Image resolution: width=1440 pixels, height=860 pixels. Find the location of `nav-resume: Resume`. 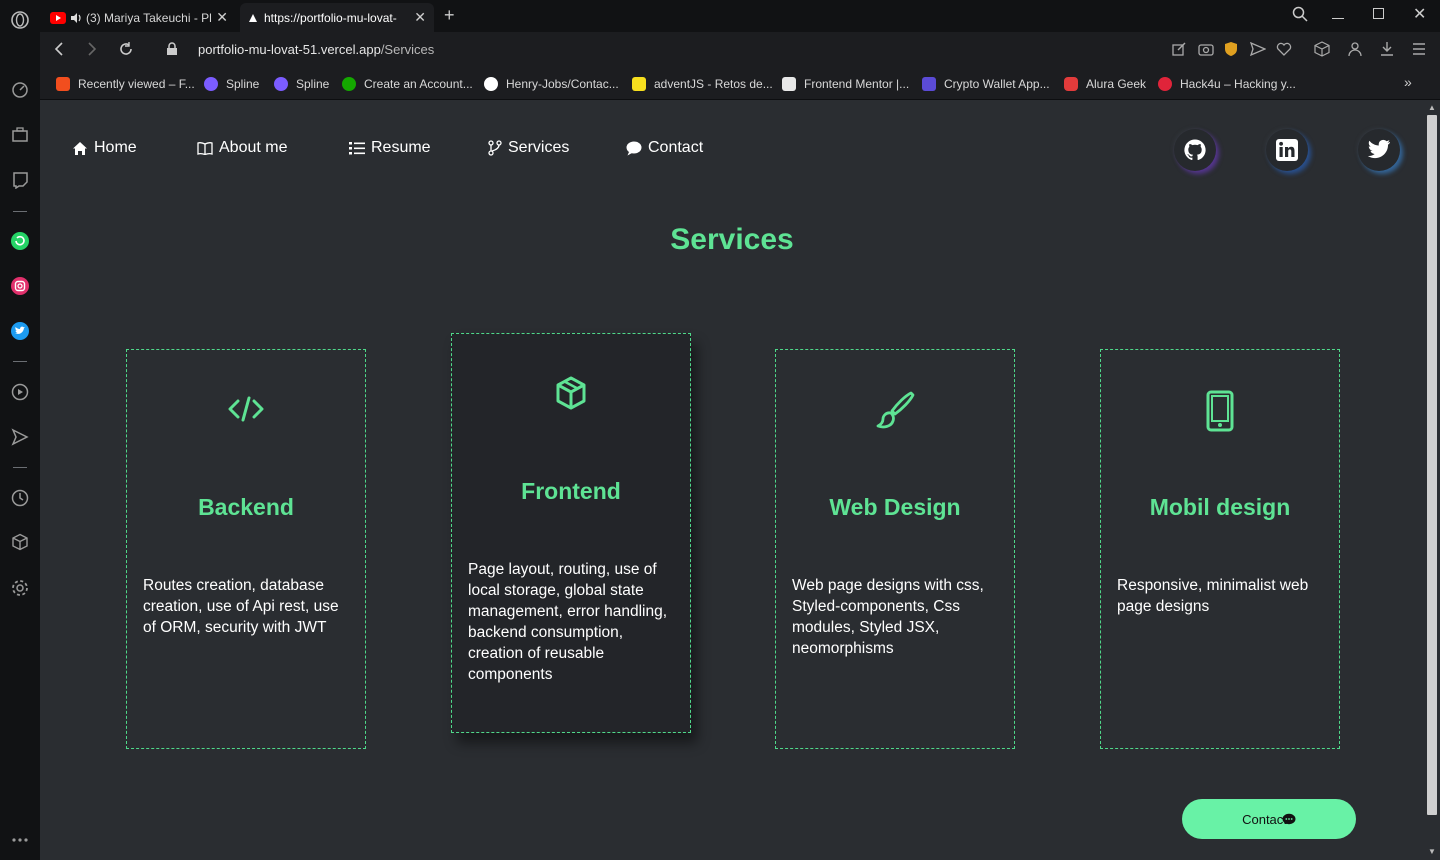

nav-resume: Resume is located at coordinates (390, 148).